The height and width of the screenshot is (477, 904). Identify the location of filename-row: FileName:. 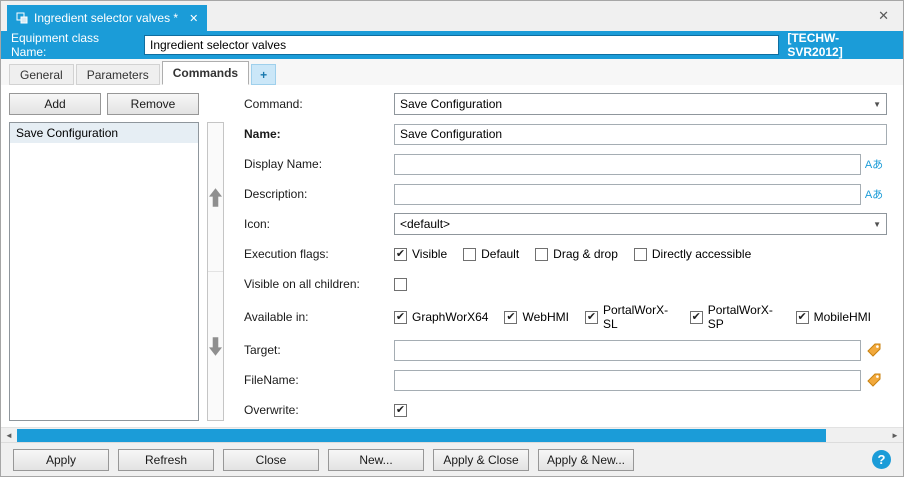
(565, 380).